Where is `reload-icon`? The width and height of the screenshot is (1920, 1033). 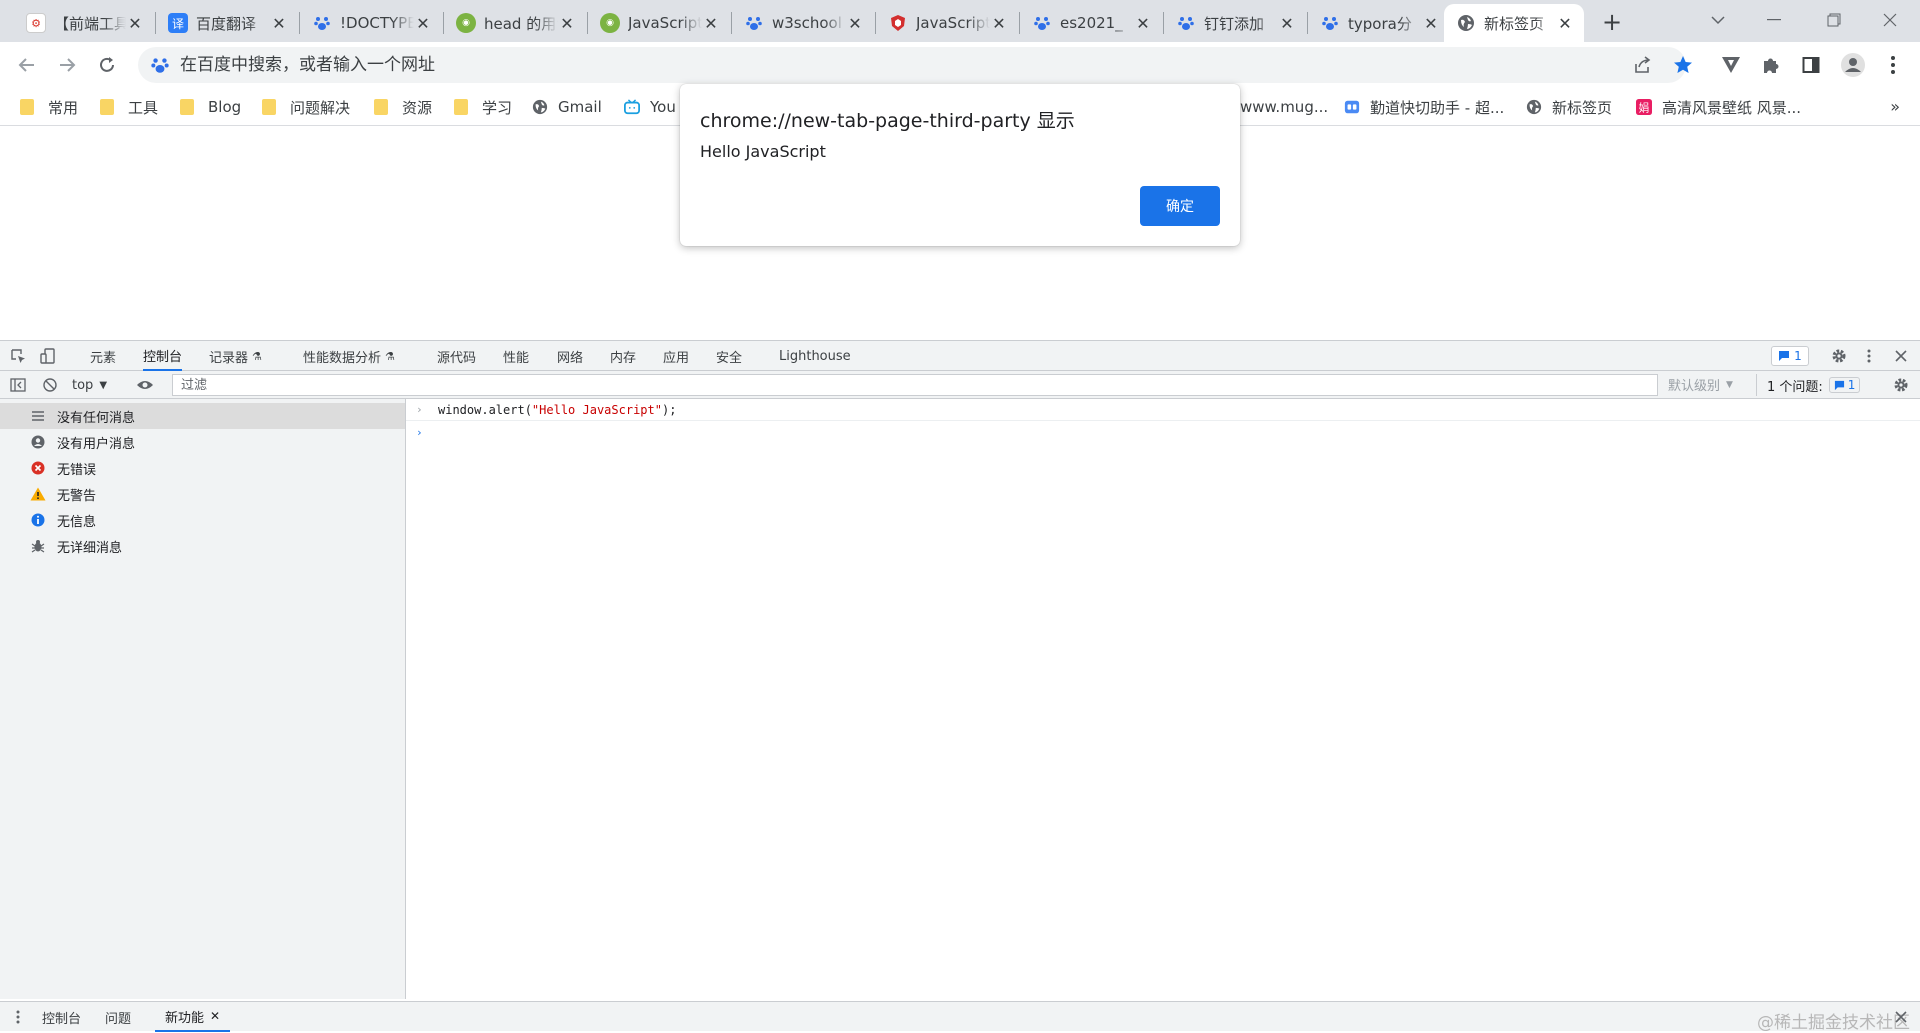
reload-icon is located at coordinates (107, 65).